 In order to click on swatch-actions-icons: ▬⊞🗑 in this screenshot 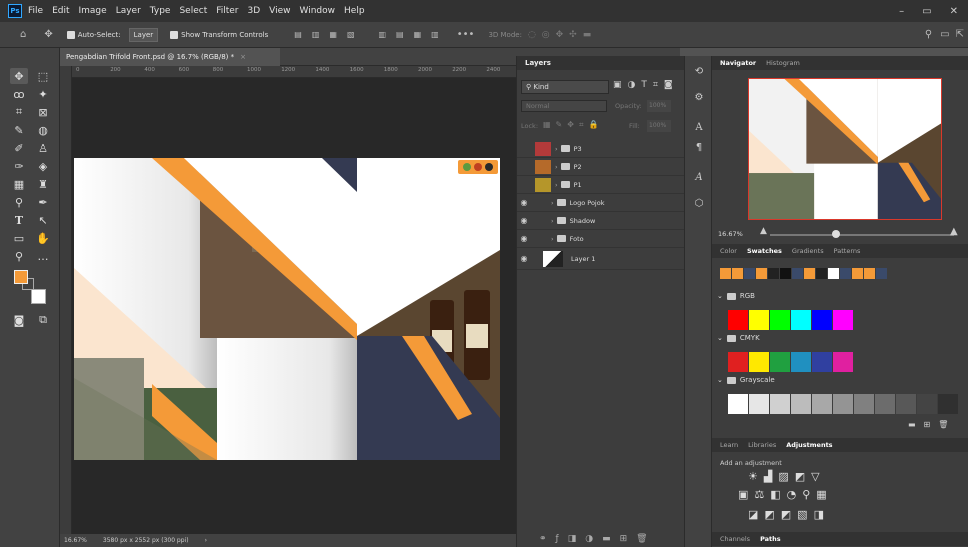, I will do `click(932, 424)`.